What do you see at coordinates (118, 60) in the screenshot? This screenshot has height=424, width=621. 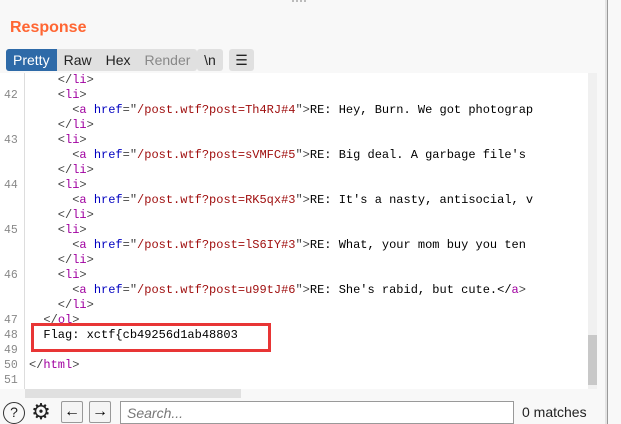 I see `tab-hex: Hex` at bounding box center [118, 60].